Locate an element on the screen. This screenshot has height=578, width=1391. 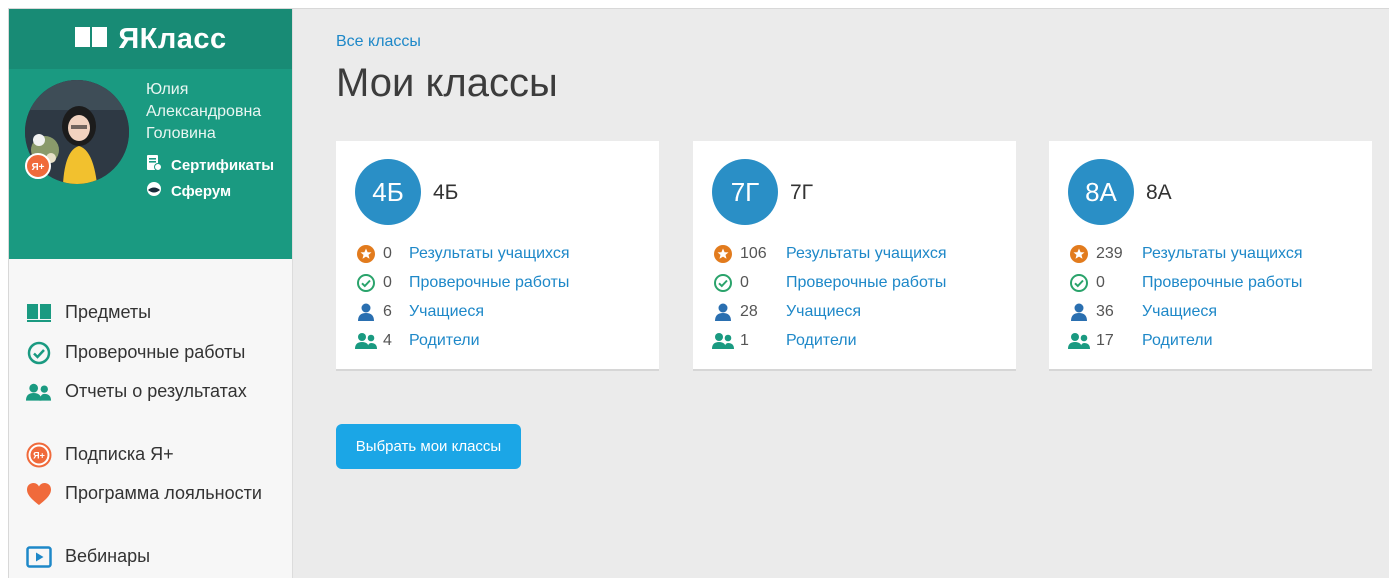
sidebar-item-label: Программа лояльности is located at coordinates (163, 493).